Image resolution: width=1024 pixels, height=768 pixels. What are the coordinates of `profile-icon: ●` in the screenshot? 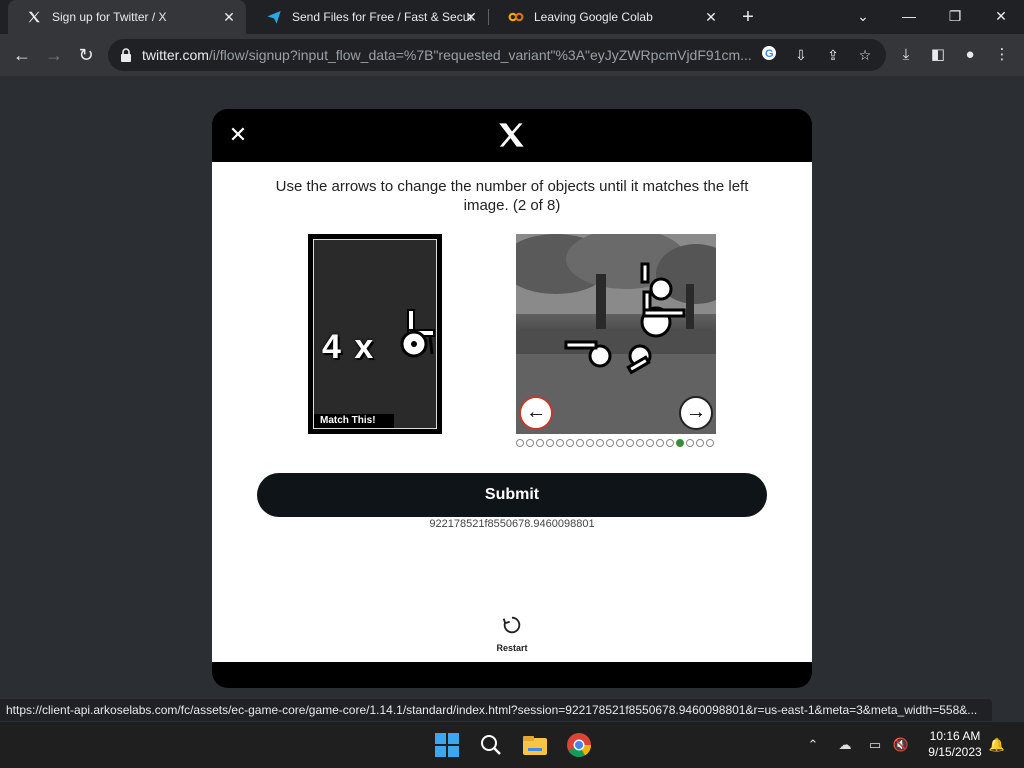 It's located at (970, 55).